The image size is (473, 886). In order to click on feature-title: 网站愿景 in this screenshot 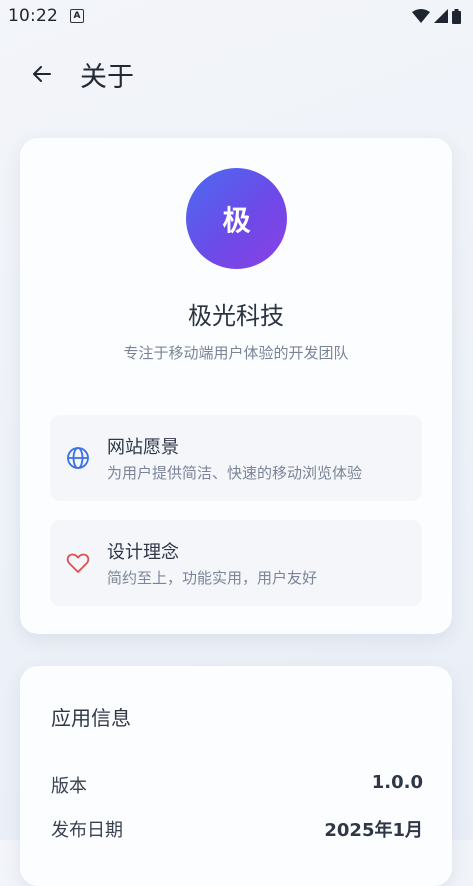, I will do `click(143, 447)`.